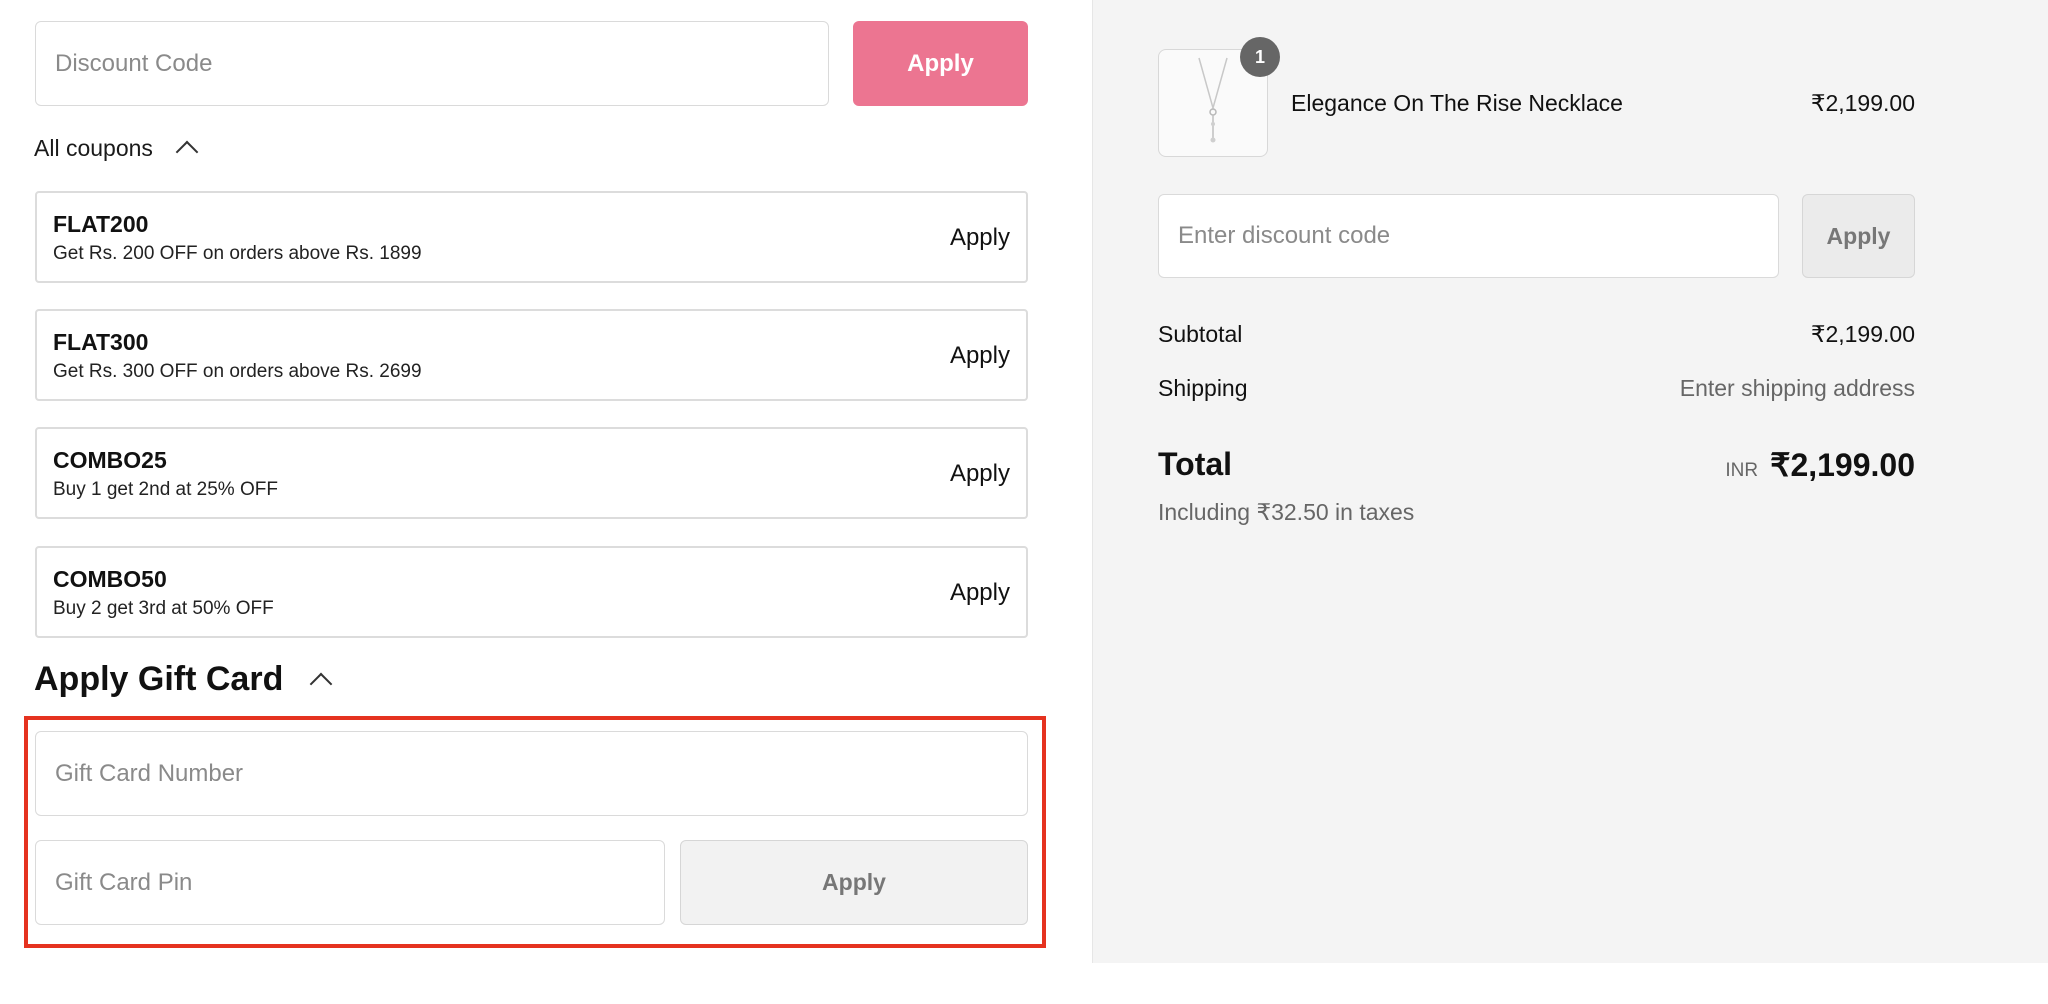 This screenshot has height=1004, width=2048. What do you see at coordinates (1260, 57) in the screenshot?
I see `quantity-badge: 1` at bounding box center [1260, 57].